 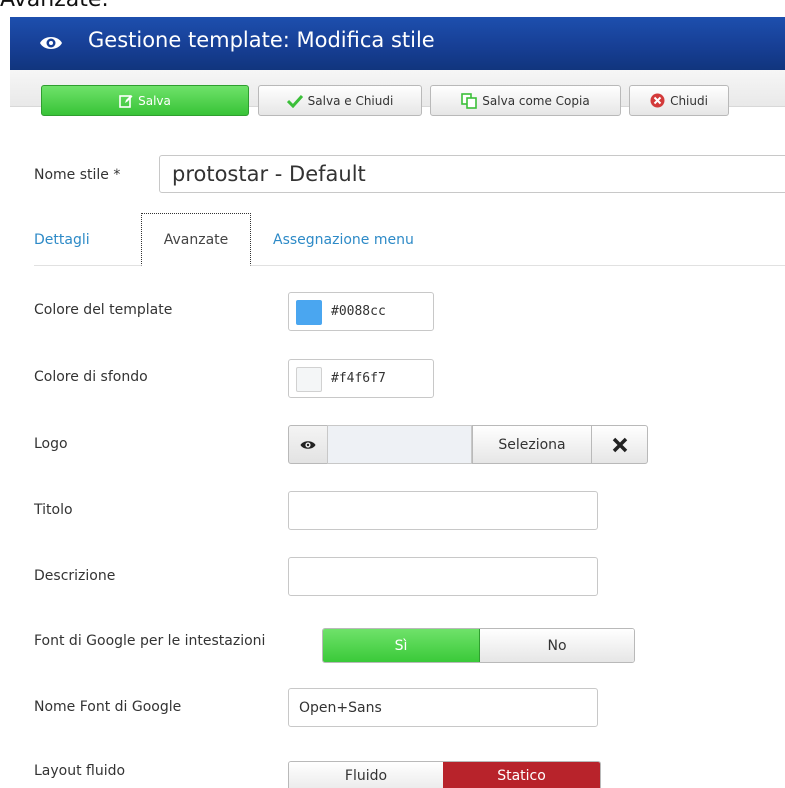 What do you see at coordinates (126, 101) in the screenshot?
I see `edit-icon` at bounding box center [126, 101].